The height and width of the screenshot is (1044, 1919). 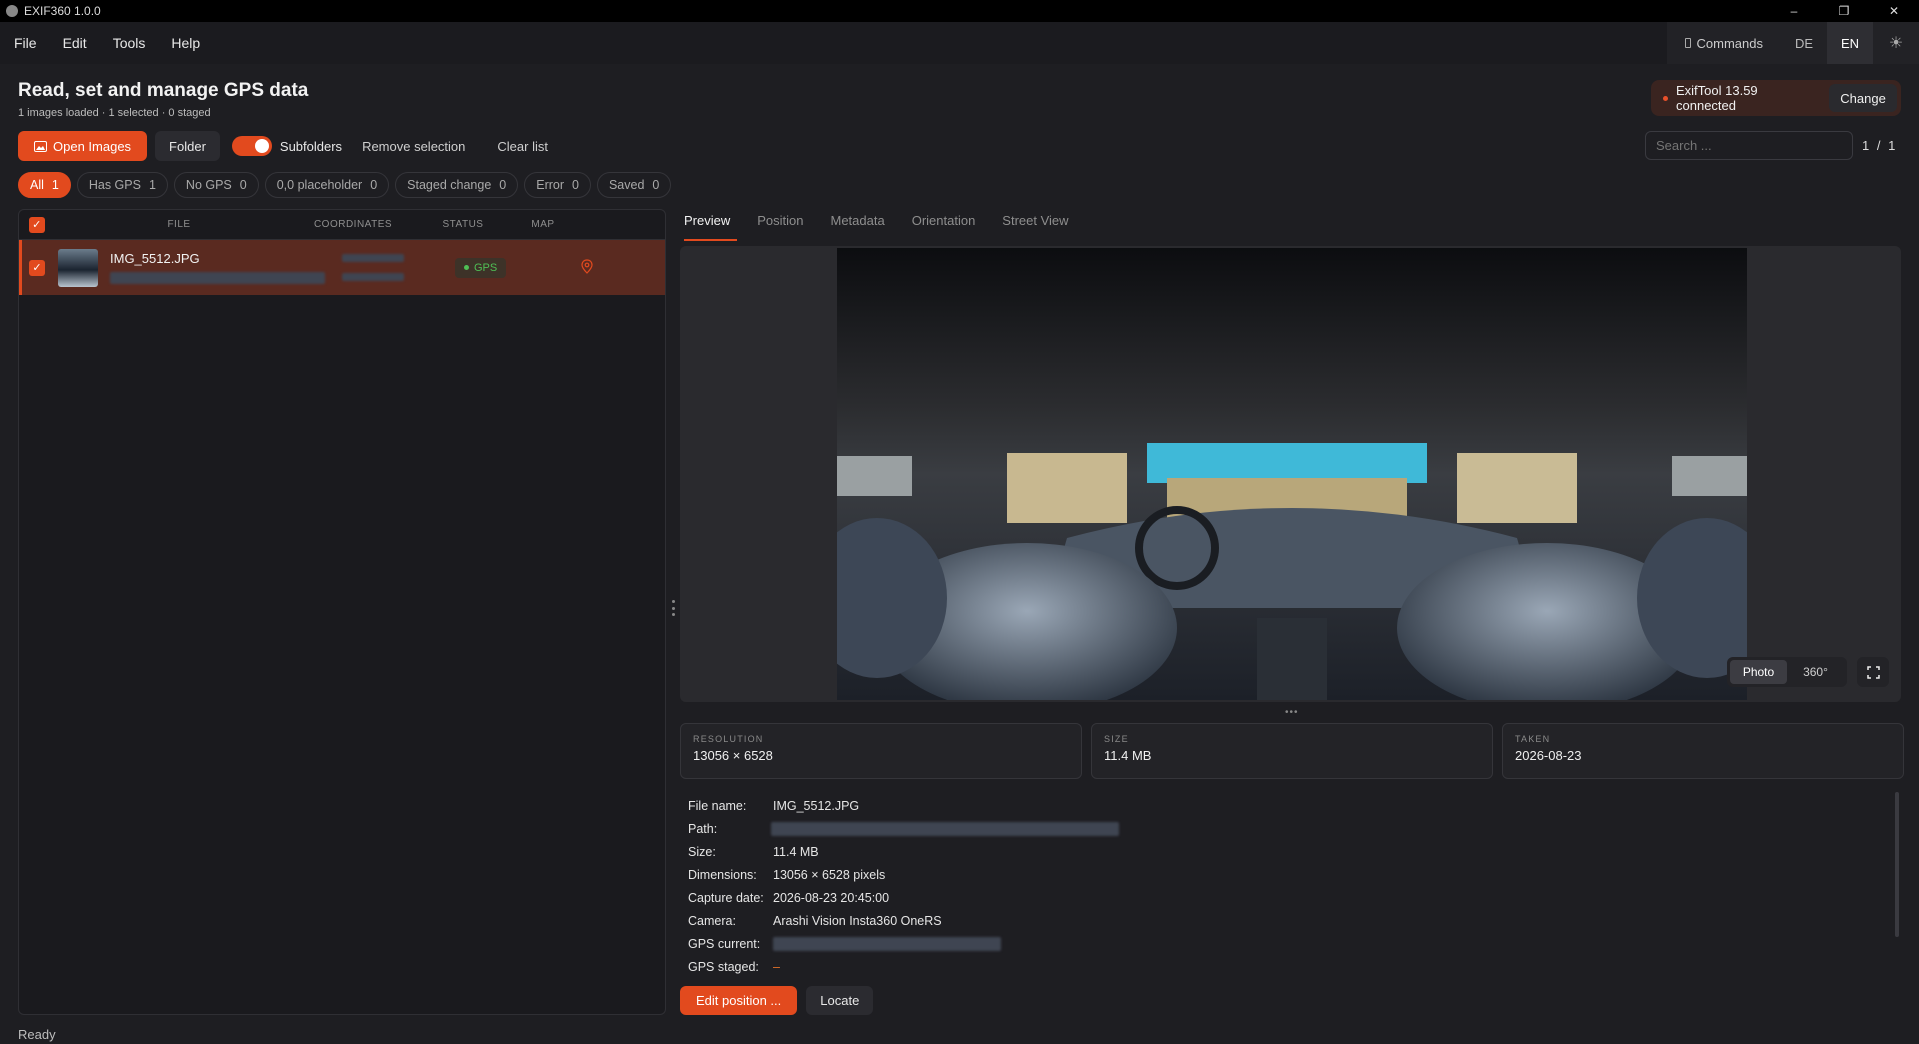 What do you see at coordinates (208, 185) in the screenshot?
I see `chip-label: No GPS` at bounding box center [208, 185].